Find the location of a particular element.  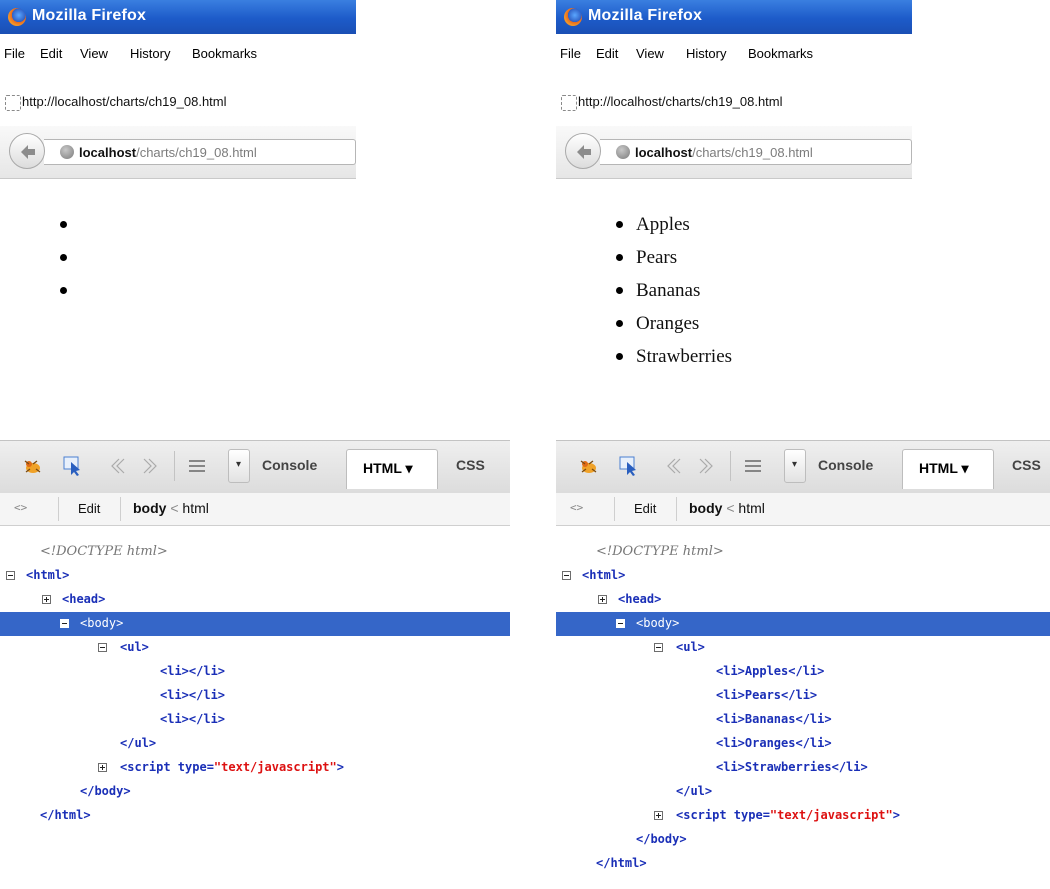

navigation-bar: localhost/charts/ch19_08.html is located at coordinates (734, 152).